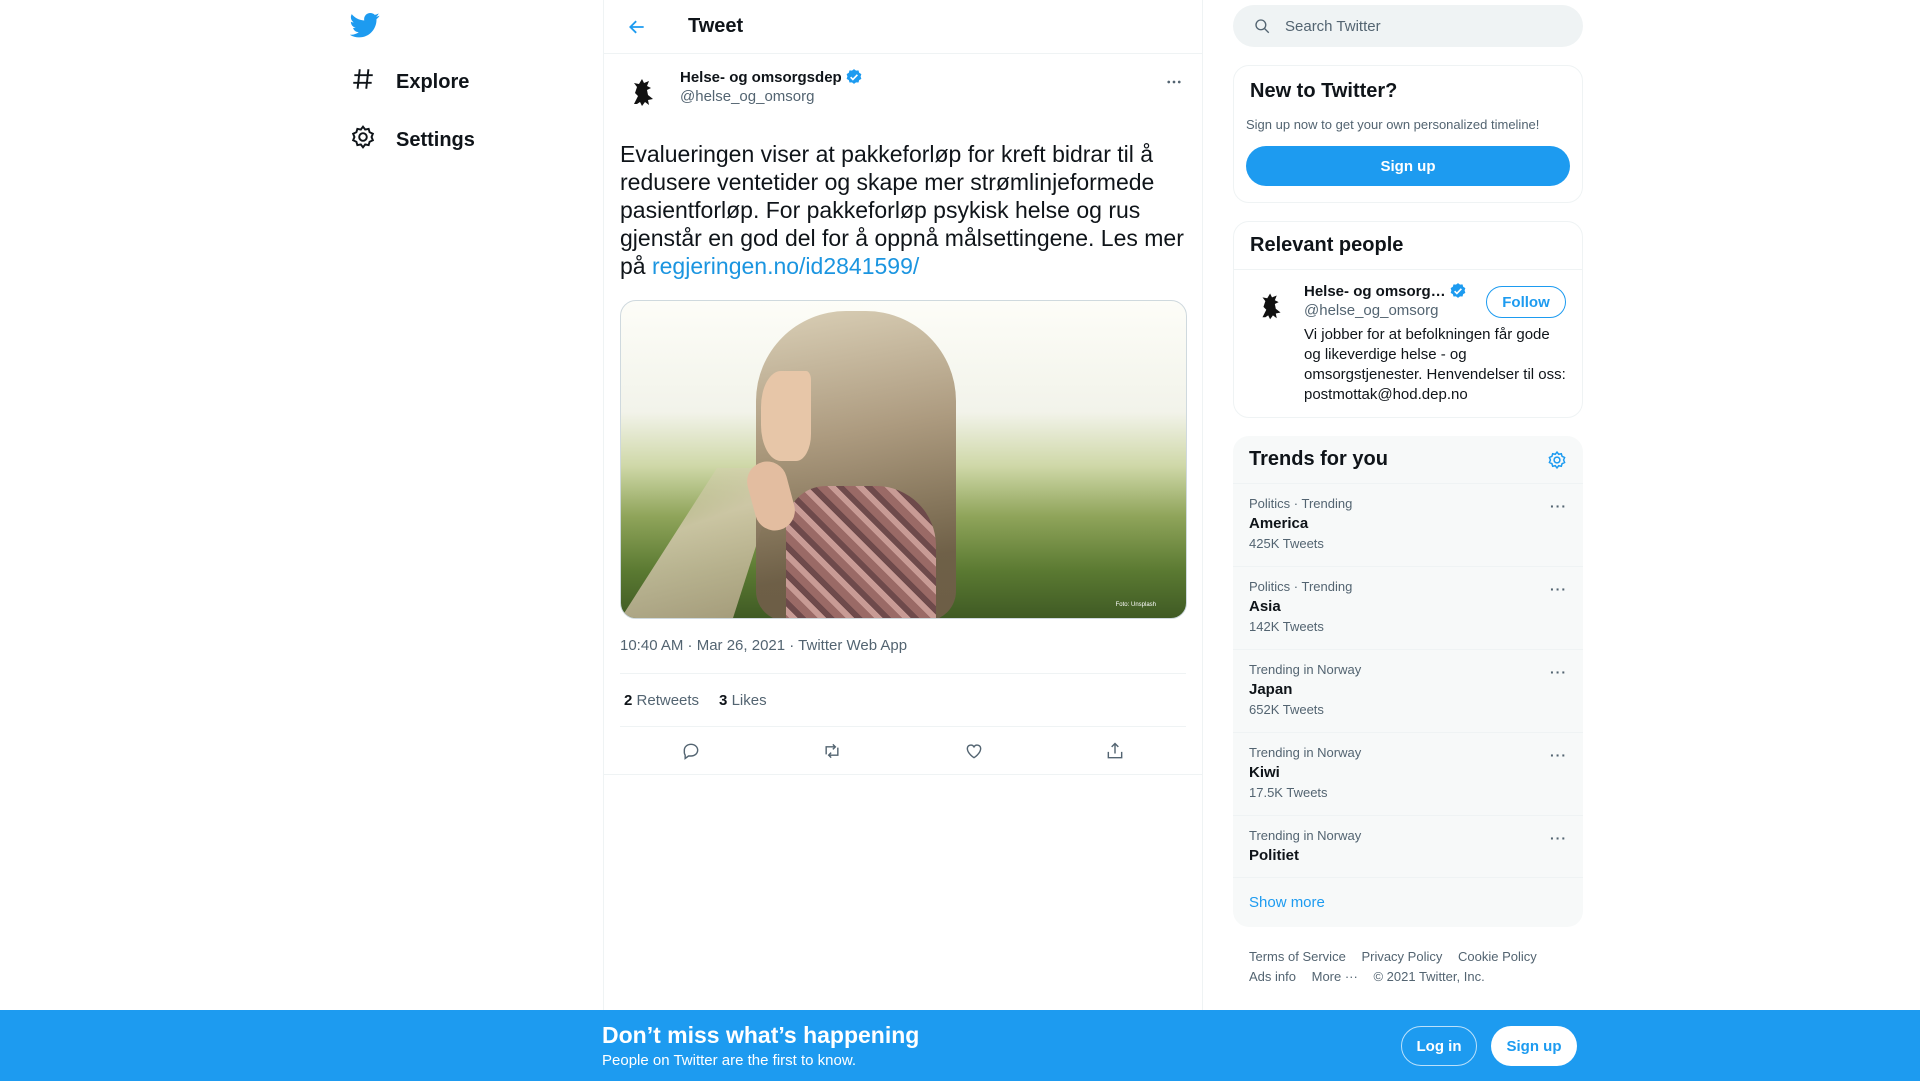  What do you see at coordinates (1408, 246) in the screenshot?
I see `relevant-people-title: Relevant people` at bounding box center [1408, 246].